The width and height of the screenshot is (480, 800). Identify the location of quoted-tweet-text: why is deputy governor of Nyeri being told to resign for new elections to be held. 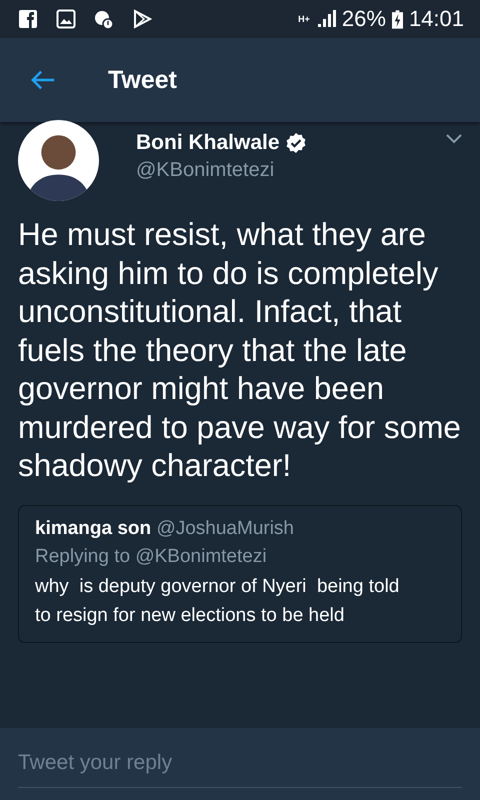
(217, 601).